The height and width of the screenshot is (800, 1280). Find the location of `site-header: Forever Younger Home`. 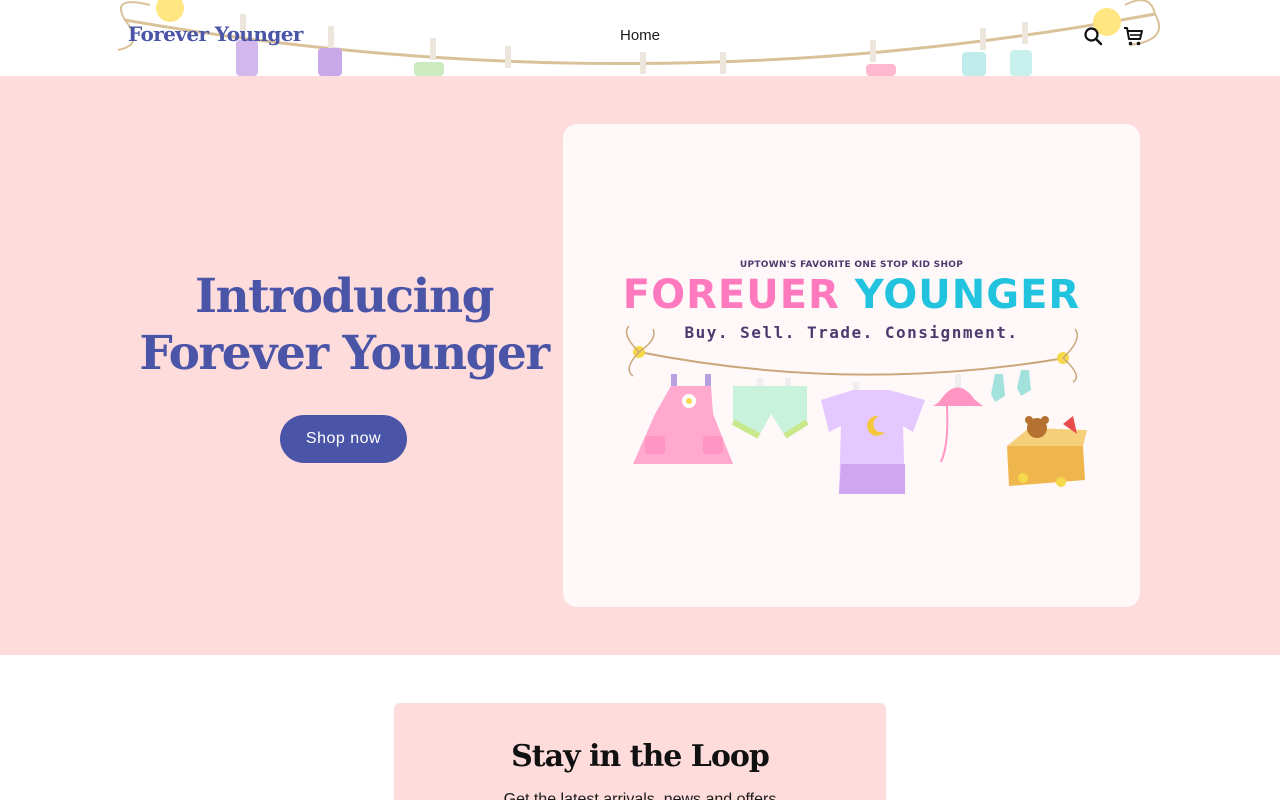

site-header: Forever Younger Home is located at coordinates (640, 38).